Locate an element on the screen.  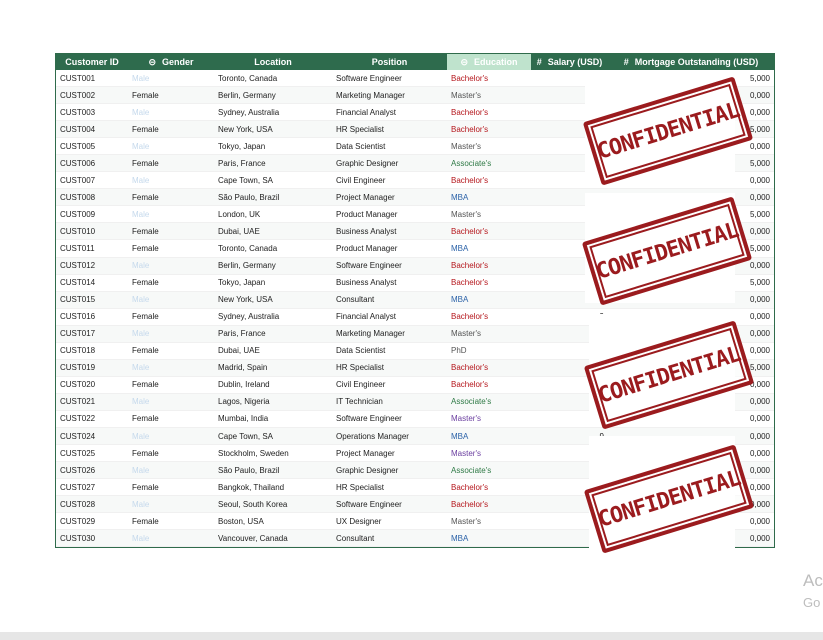
cell-customer-id: CUST005 is located at coordinates (92, 146).